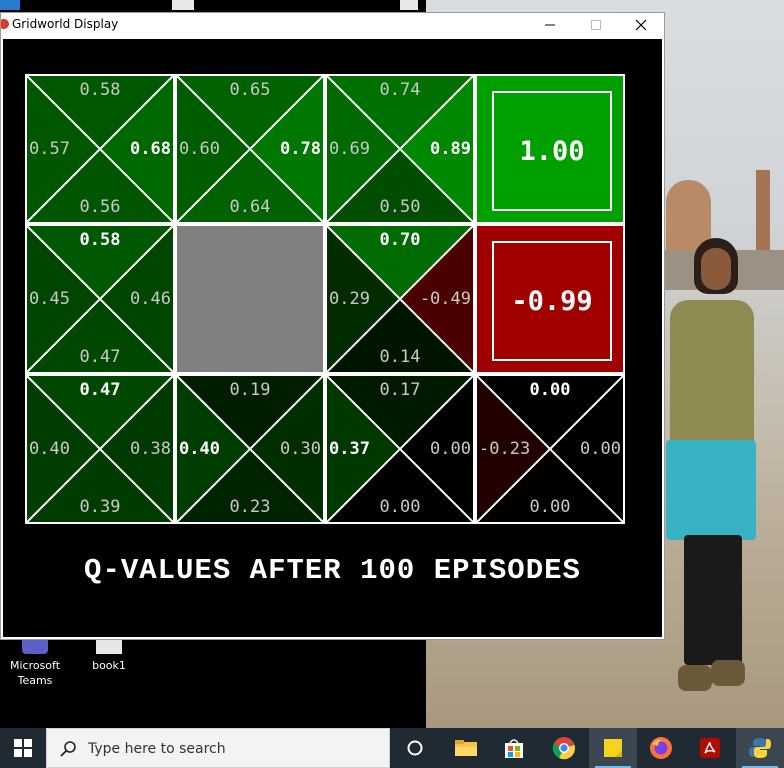 Image resolution: width=784 pixels, height=768 pixels. I want to click on q-value-n: 0.74, so click(400, 90).